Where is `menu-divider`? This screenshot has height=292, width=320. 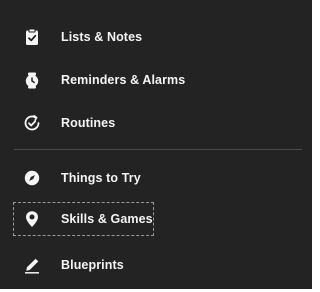
menu-divider is located at coordinates (158, 149).